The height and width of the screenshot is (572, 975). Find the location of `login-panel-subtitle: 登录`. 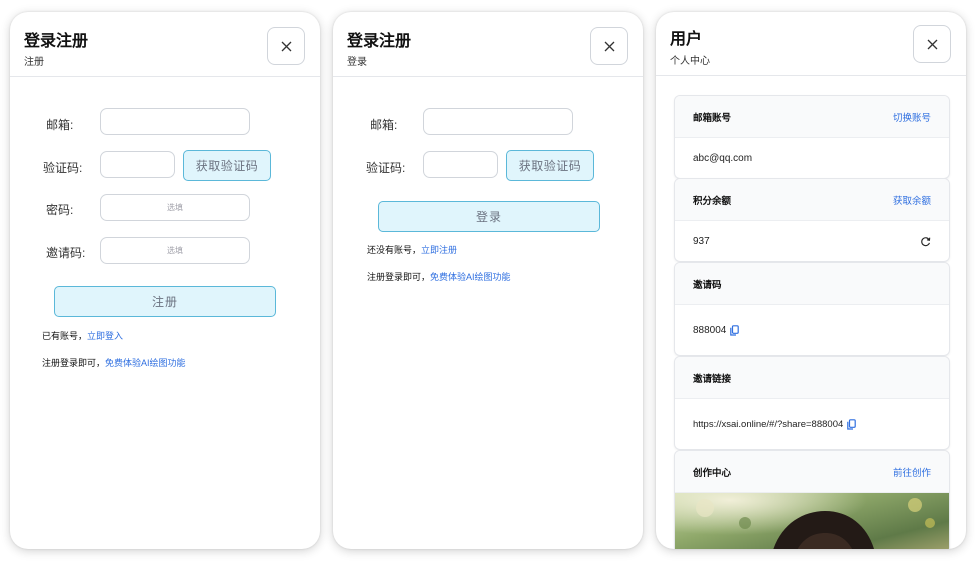

login-panel-subtitle: 登录 is located at coordinates (357, 62).